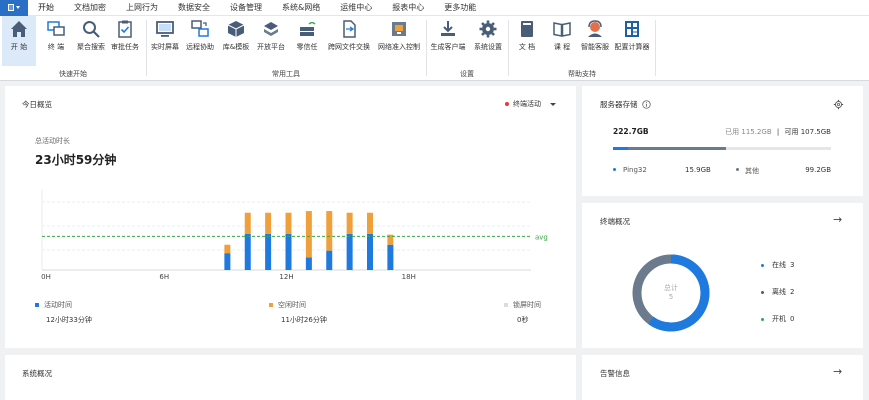 The height and width of the screenshot is (400, 869). Describe the element at coordinates (125, 41) in the screenshot. I see `approve-button: 审批任务` at that location.